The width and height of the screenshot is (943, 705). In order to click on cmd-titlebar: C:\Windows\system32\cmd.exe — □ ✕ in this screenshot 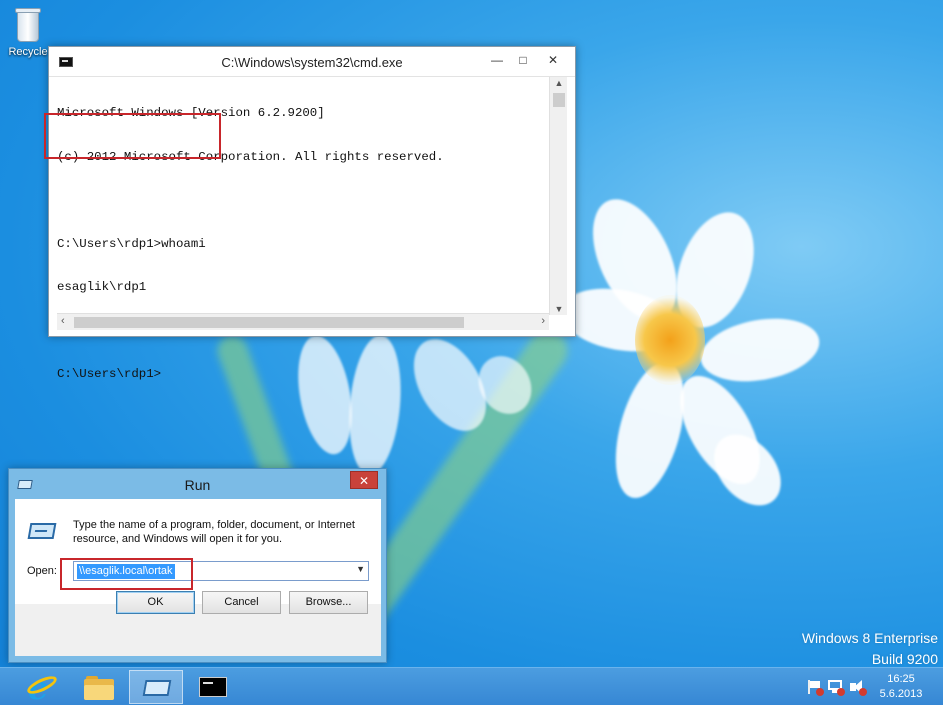, I will do `click(312, 62)`.